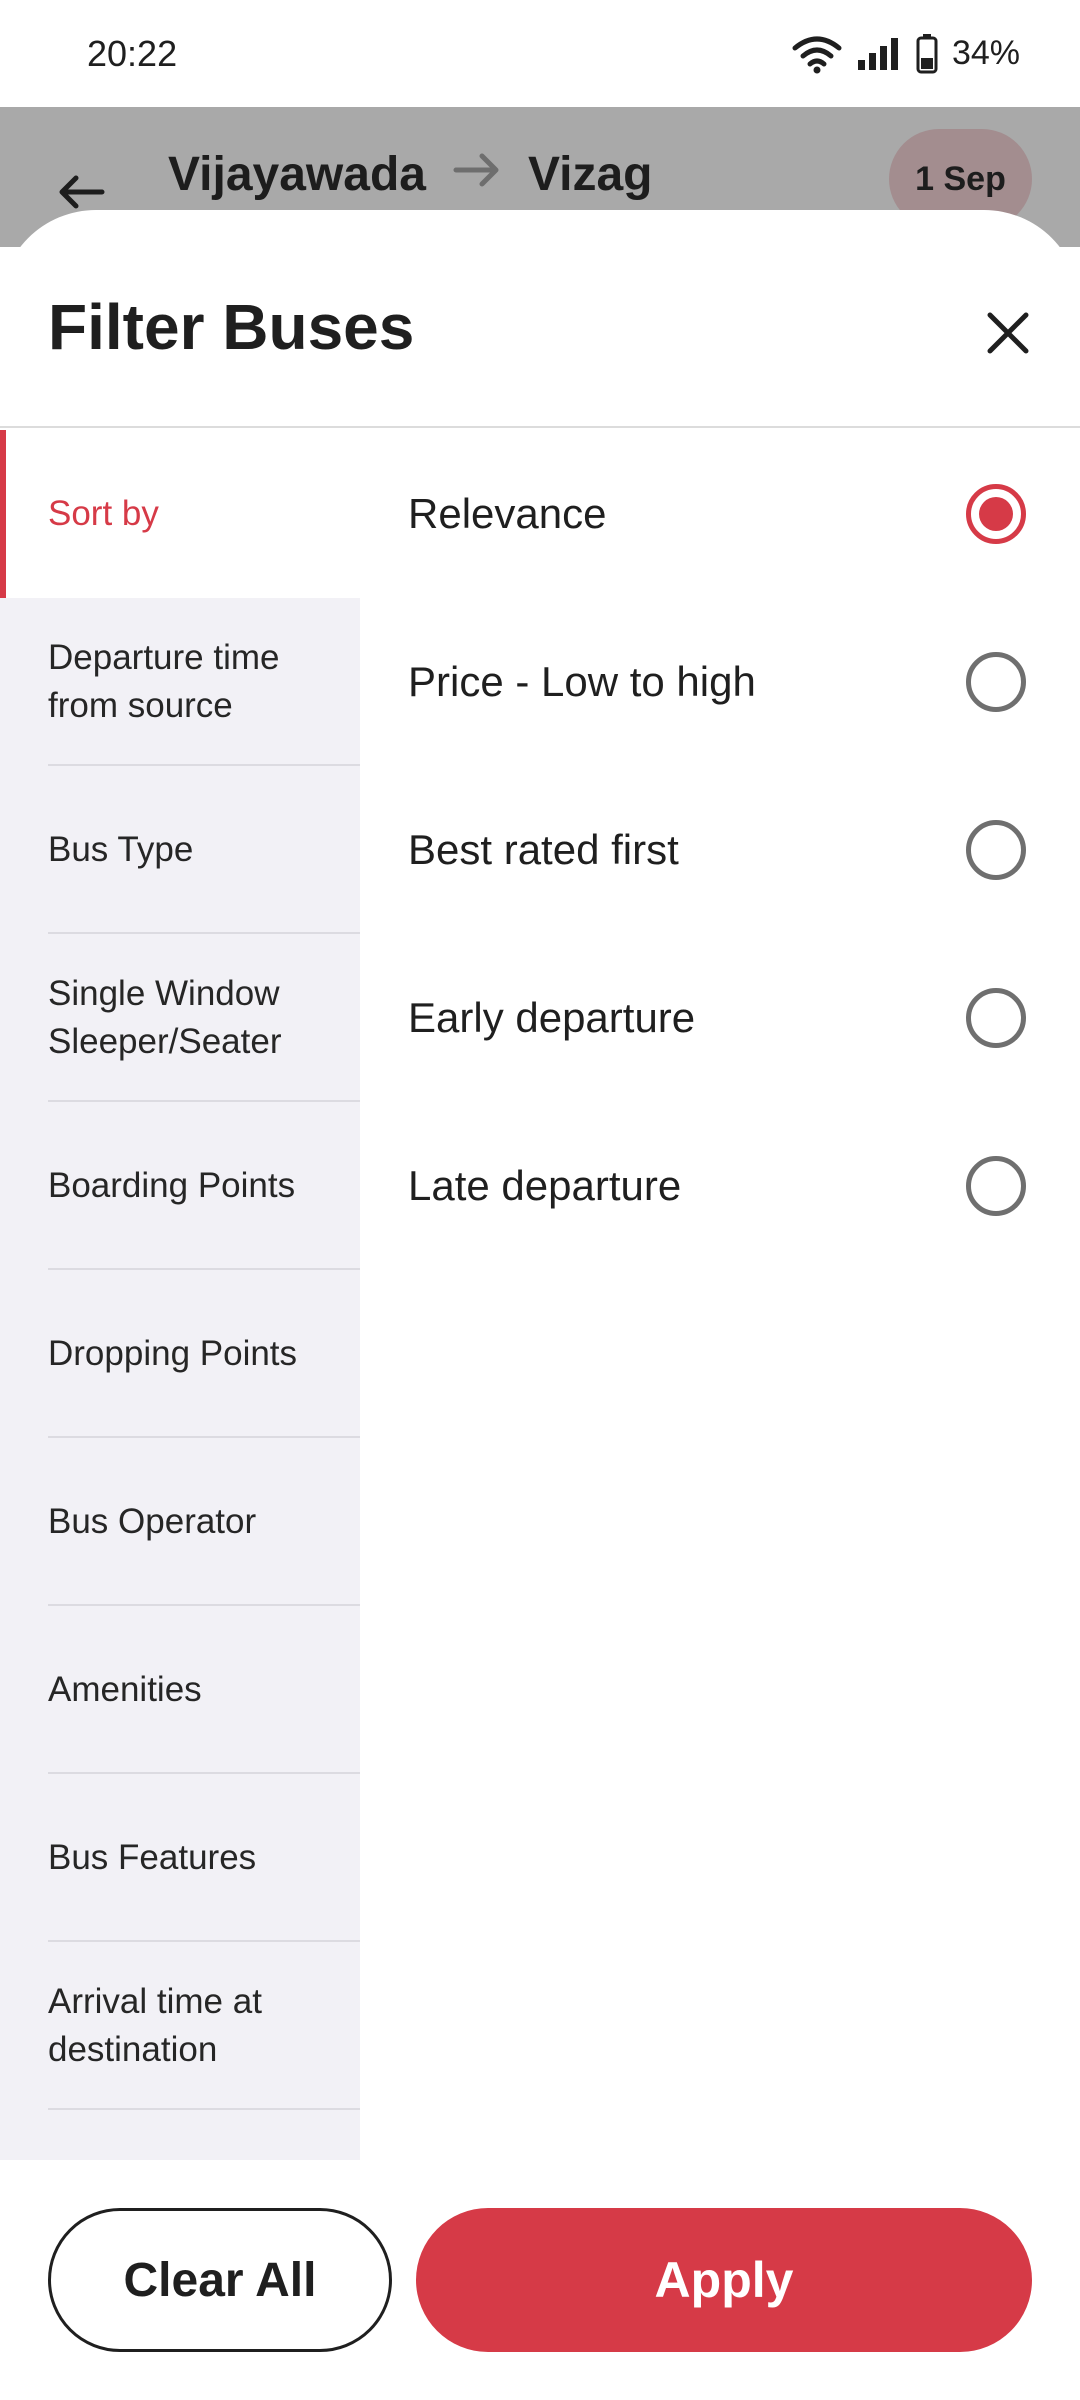 This screenshot has width=1080, height=2400. I want to click on sort-option-late-departure: Late departure, so click(720, 1186).